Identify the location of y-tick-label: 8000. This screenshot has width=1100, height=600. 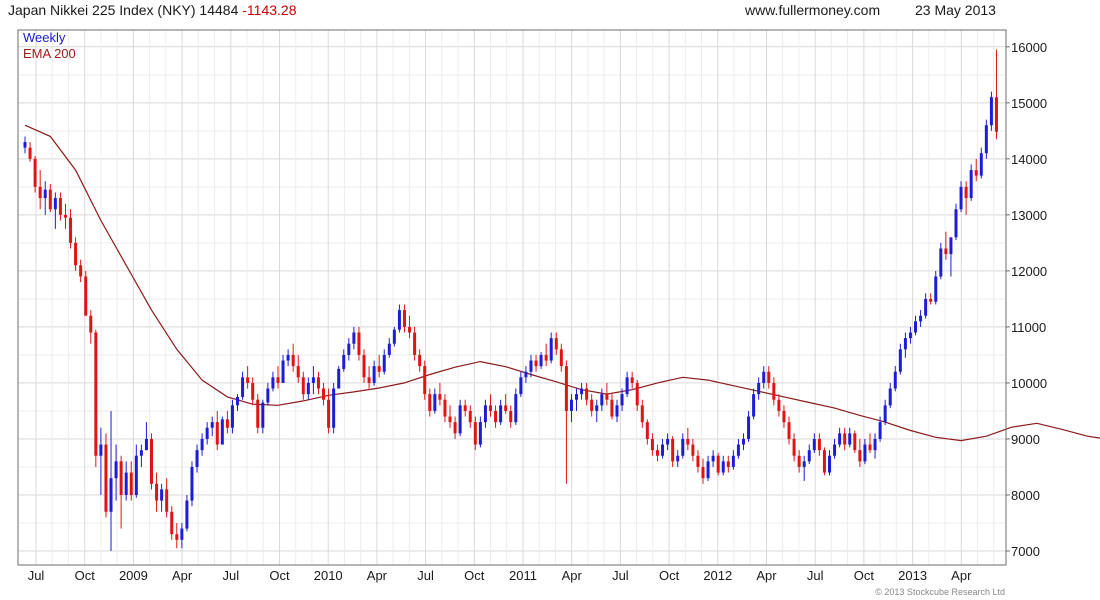
(1025, 495).